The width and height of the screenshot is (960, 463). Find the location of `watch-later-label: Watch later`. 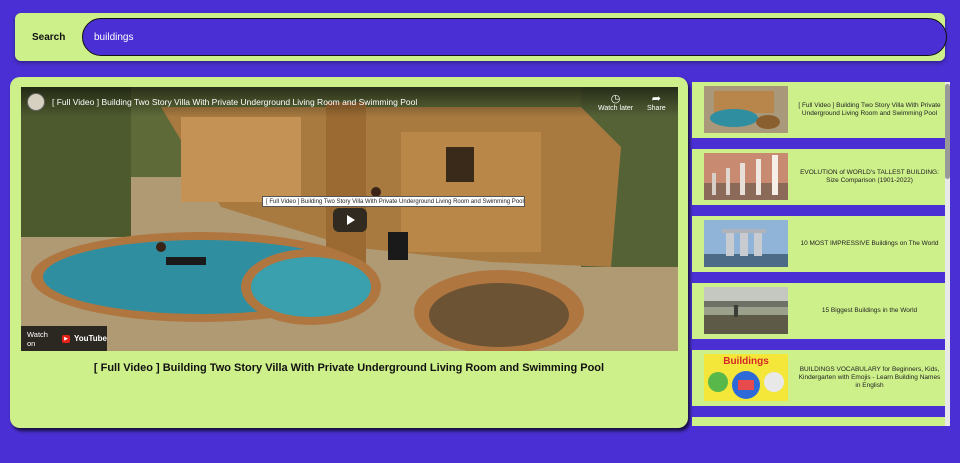

watch-later-label: Watch later is located at coordinates (616, 108).